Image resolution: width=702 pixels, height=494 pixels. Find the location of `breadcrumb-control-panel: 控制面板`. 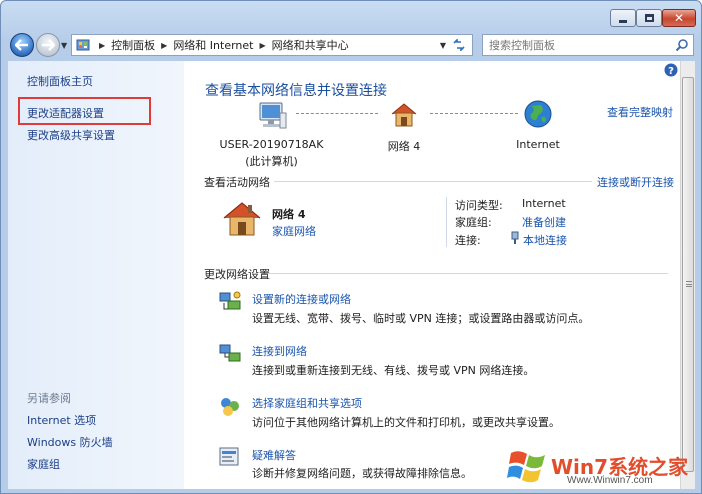

breadcrumb-control-panel: 控制面板 is located at coordinates (133, 45).